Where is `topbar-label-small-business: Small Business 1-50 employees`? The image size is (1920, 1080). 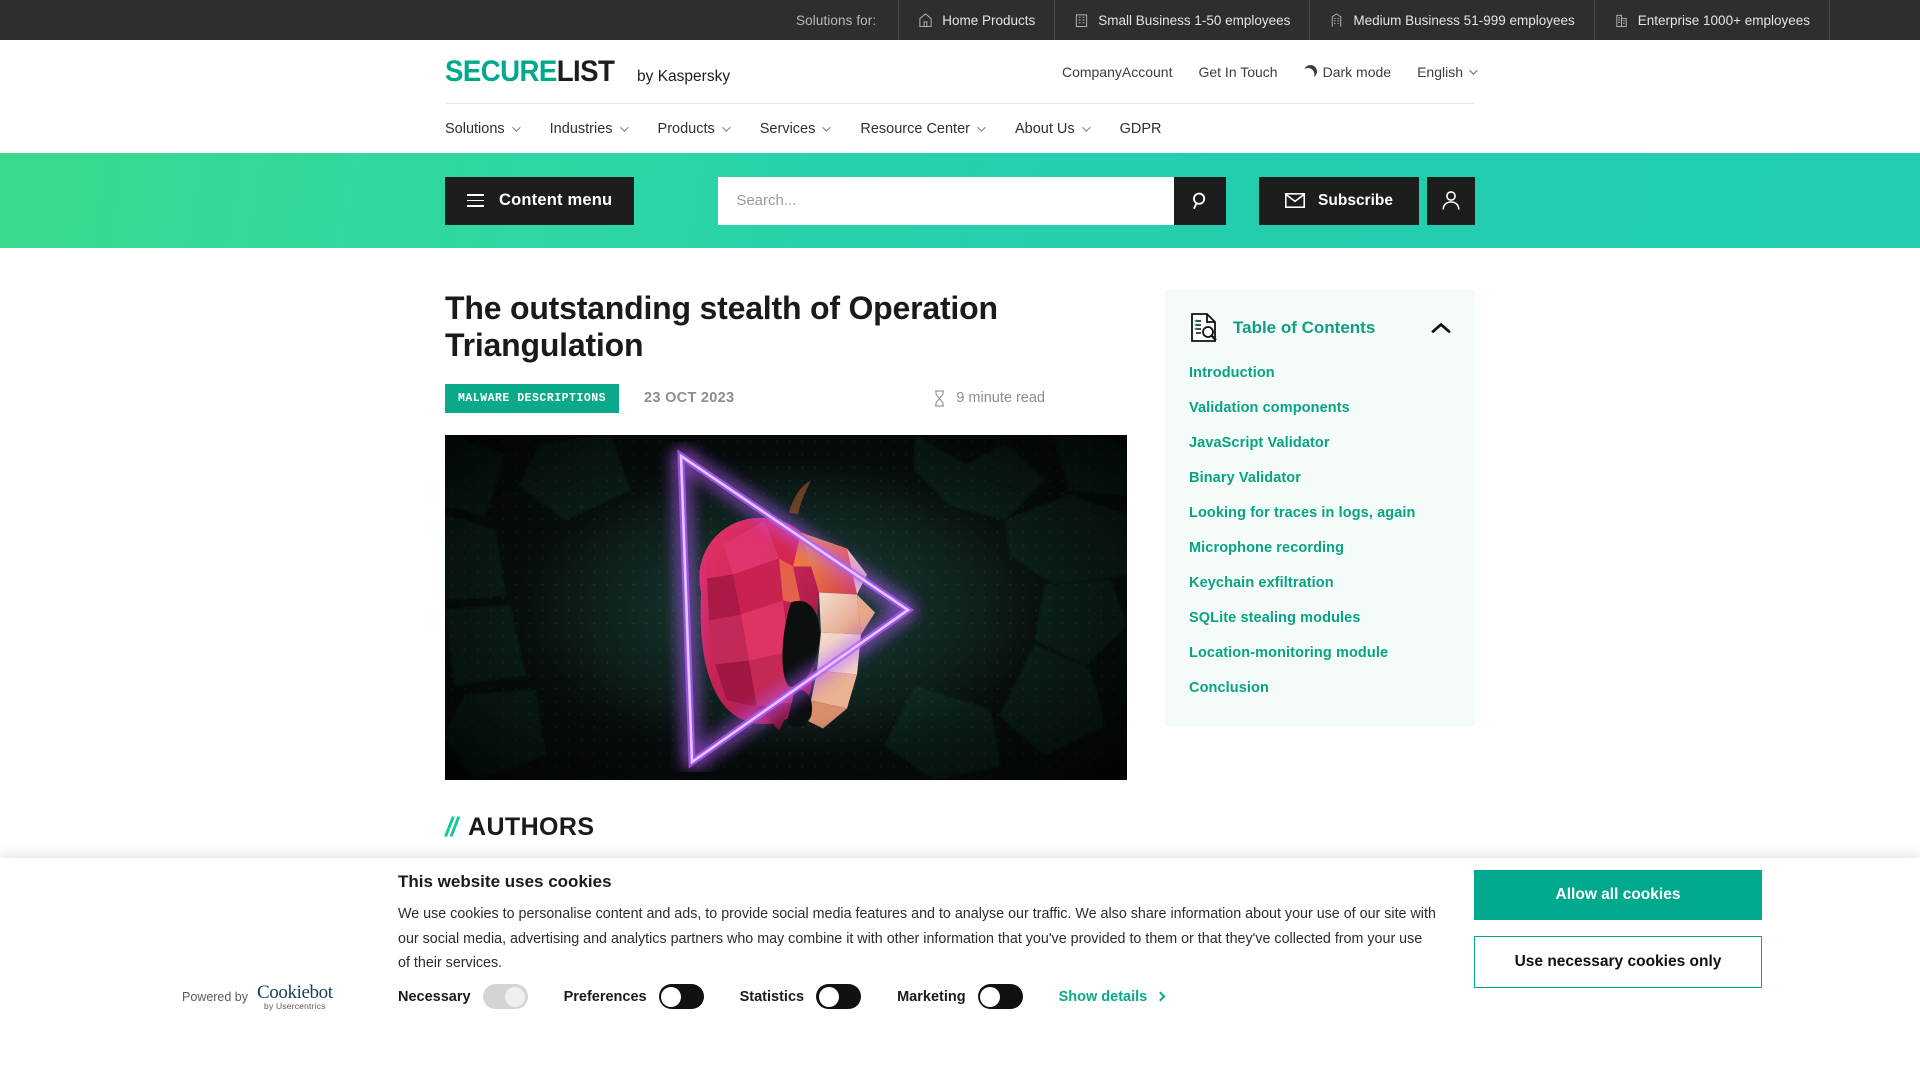
topbar-label-small-business: Small Business 1-50 employees is located at coordinates (1194, 20).